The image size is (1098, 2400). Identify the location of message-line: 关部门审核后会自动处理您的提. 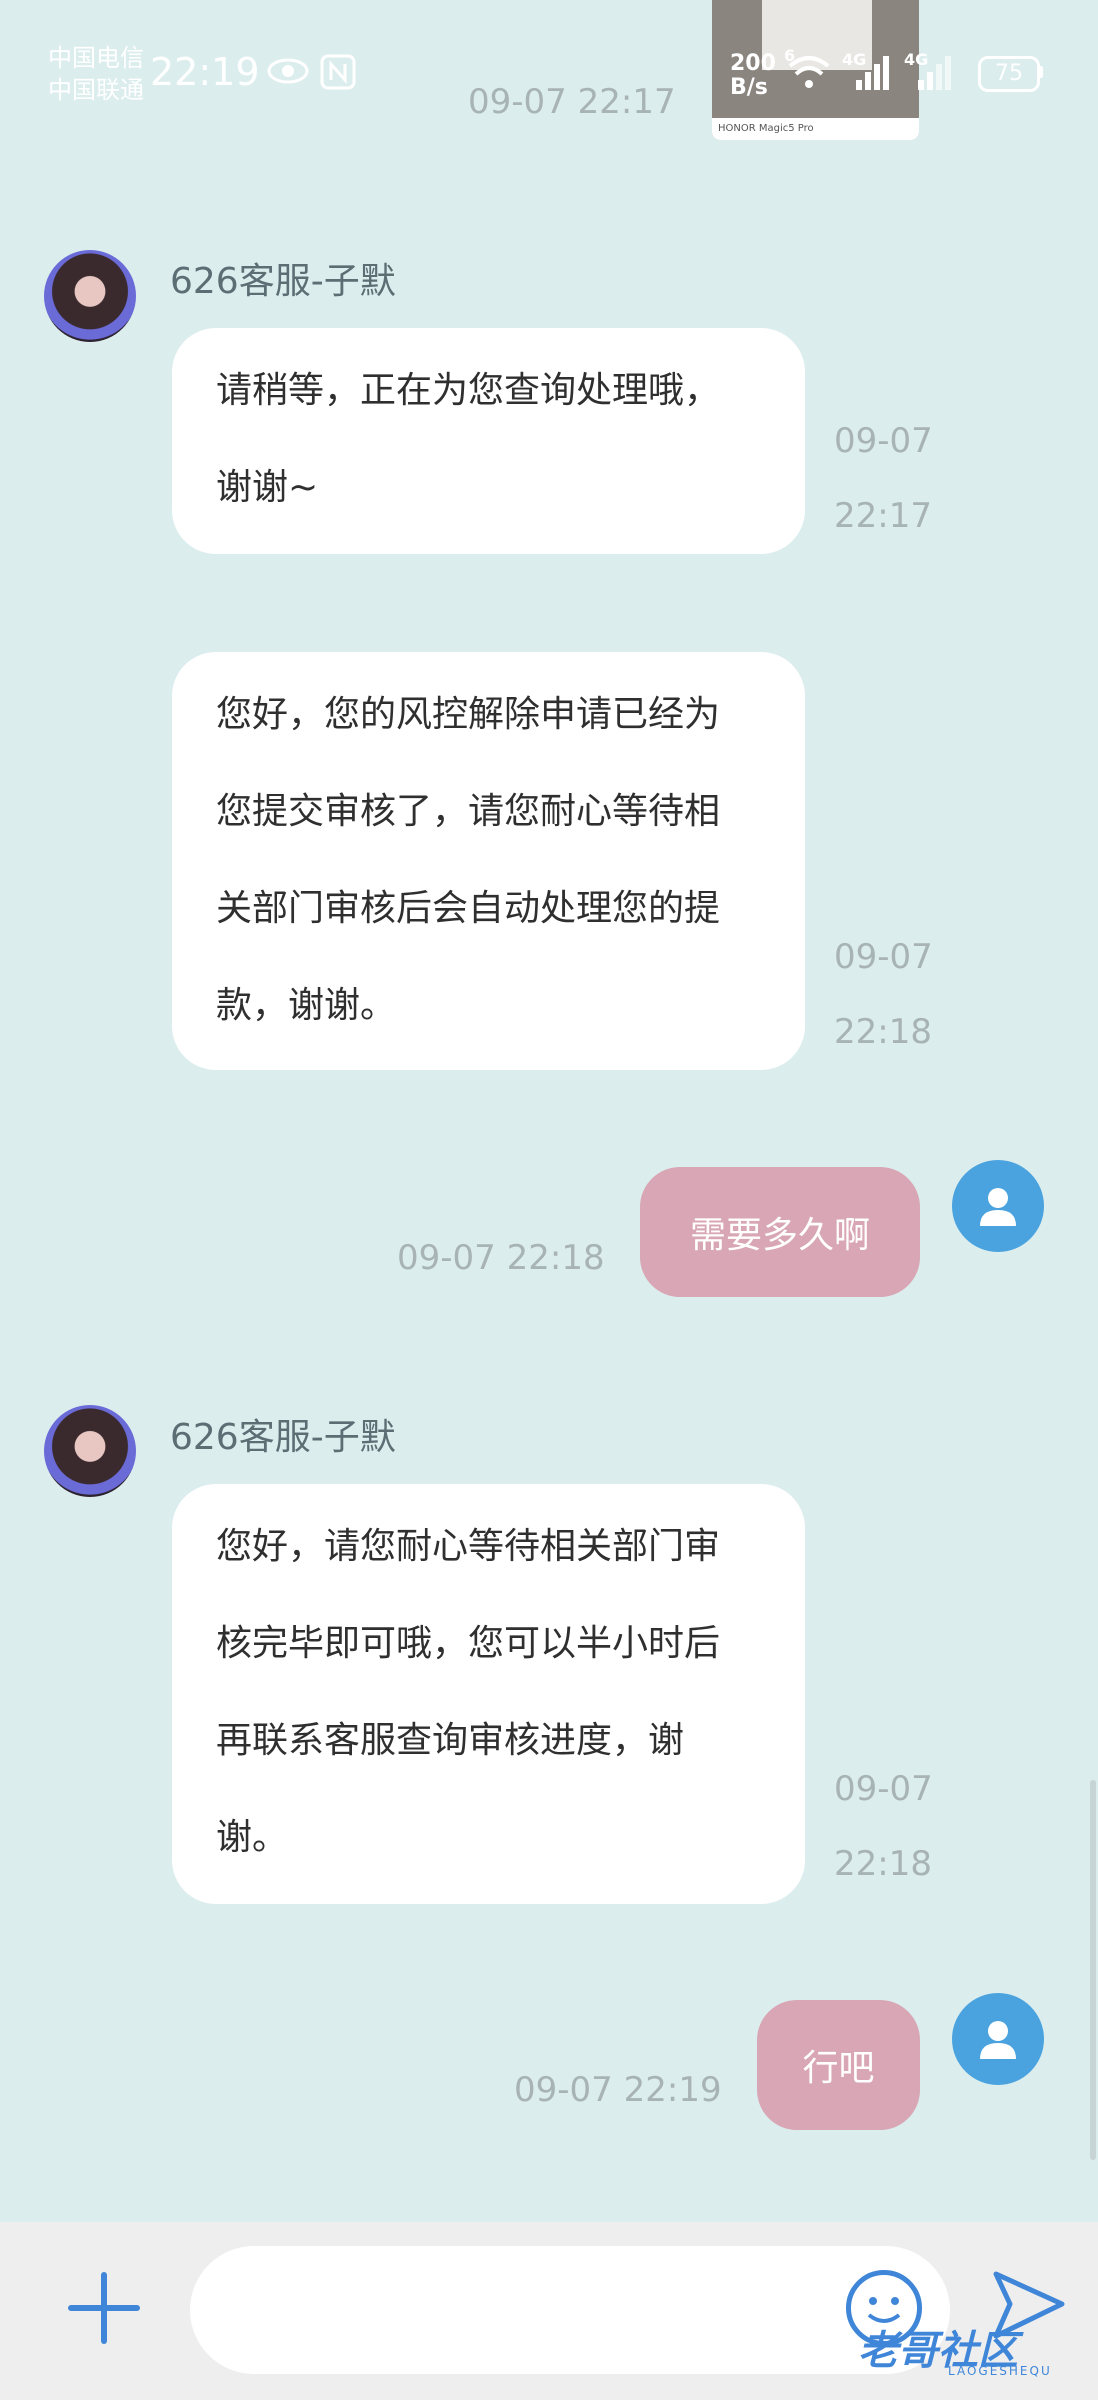
(468, 908).